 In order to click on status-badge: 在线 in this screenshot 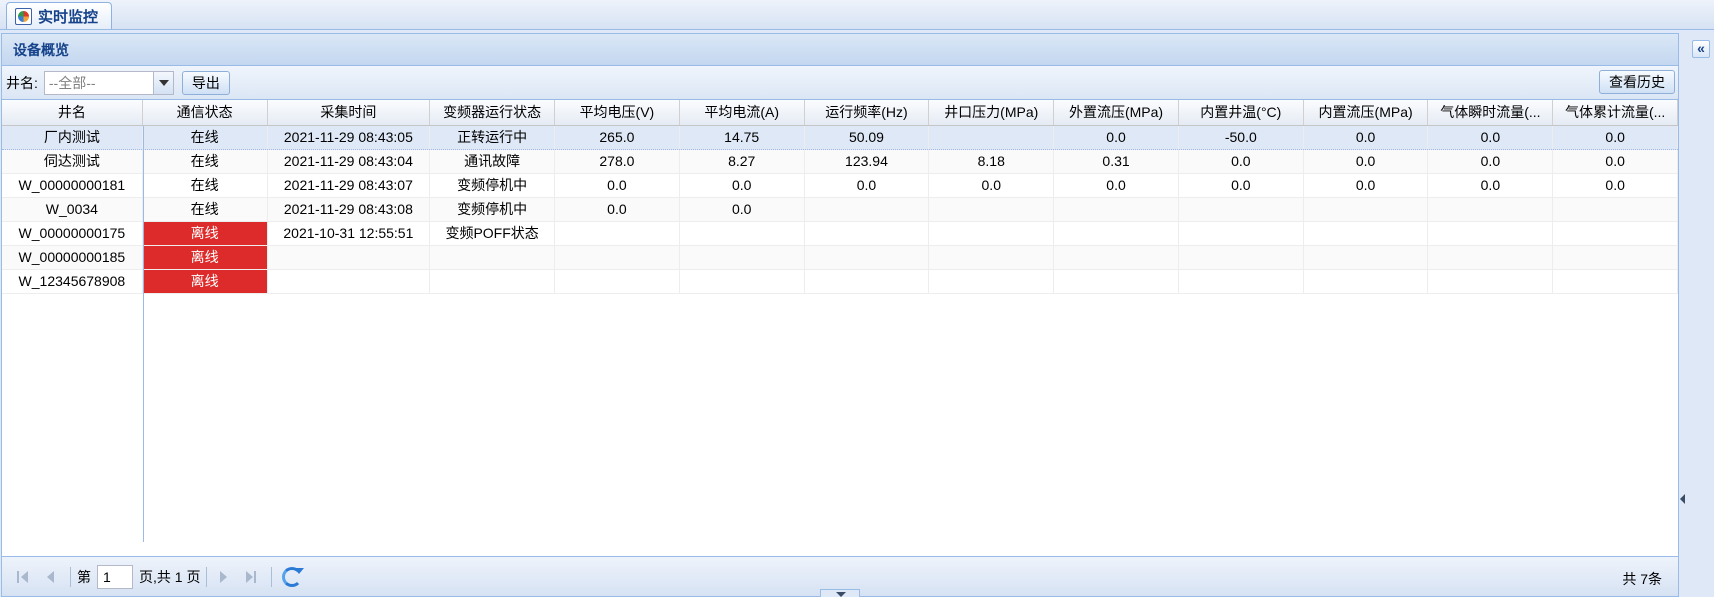, I will do `click(205, 209)`.